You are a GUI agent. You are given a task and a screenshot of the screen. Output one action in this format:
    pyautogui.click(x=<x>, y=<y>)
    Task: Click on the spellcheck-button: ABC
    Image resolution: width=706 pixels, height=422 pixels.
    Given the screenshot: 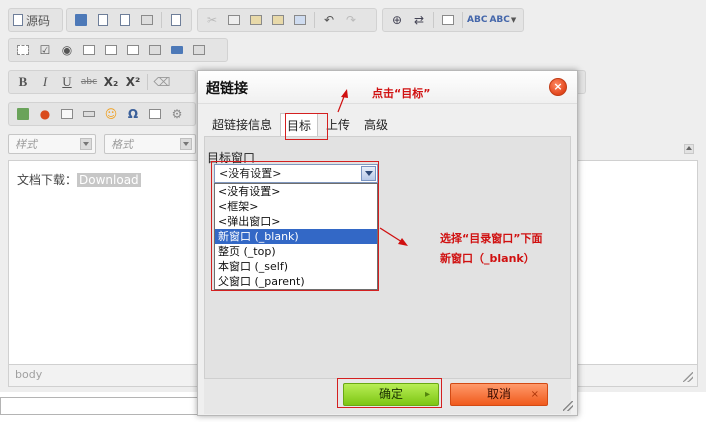 What is the action you would take?
    pyautogui.click(x=477, y=20)
    